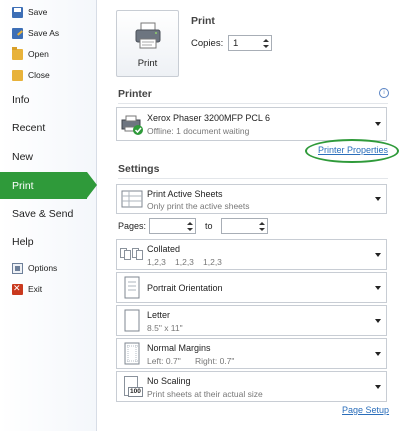  Describe the element at coordinates (43, 185) in the screenshot. I see `nav-print: Print` at that location.